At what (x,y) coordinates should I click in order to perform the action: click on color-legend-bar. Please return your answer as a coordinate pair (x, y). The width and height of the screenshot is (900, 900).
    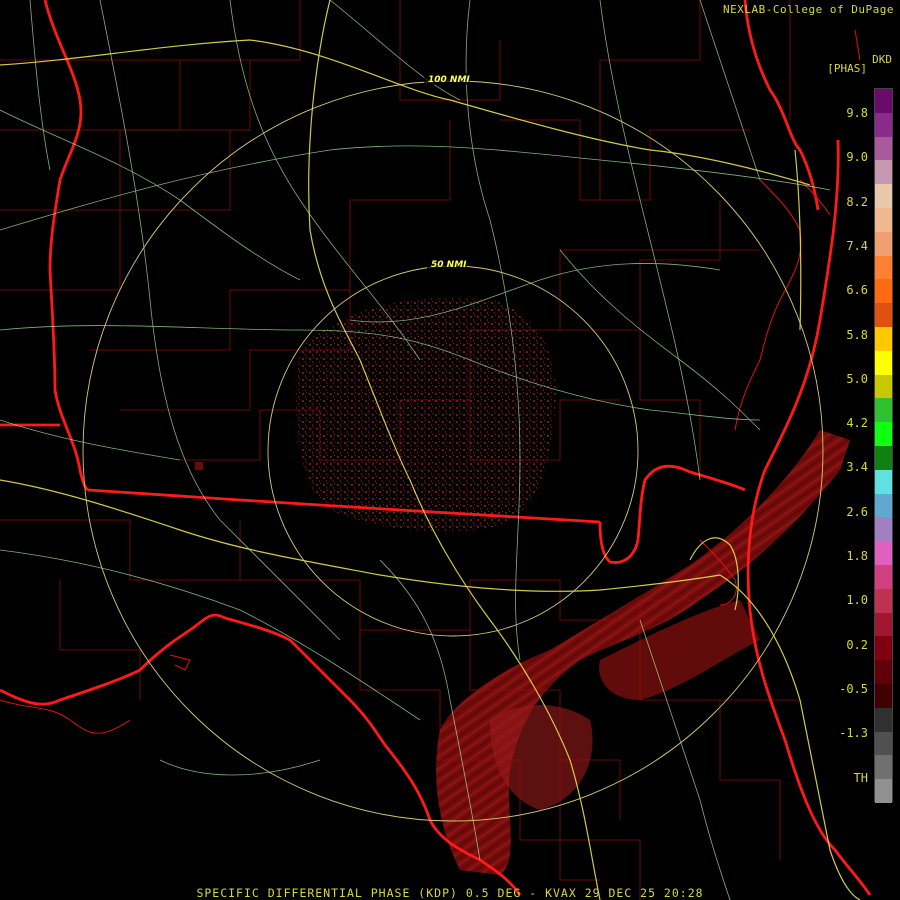
    Looking at the image, I should click on (883, 446).